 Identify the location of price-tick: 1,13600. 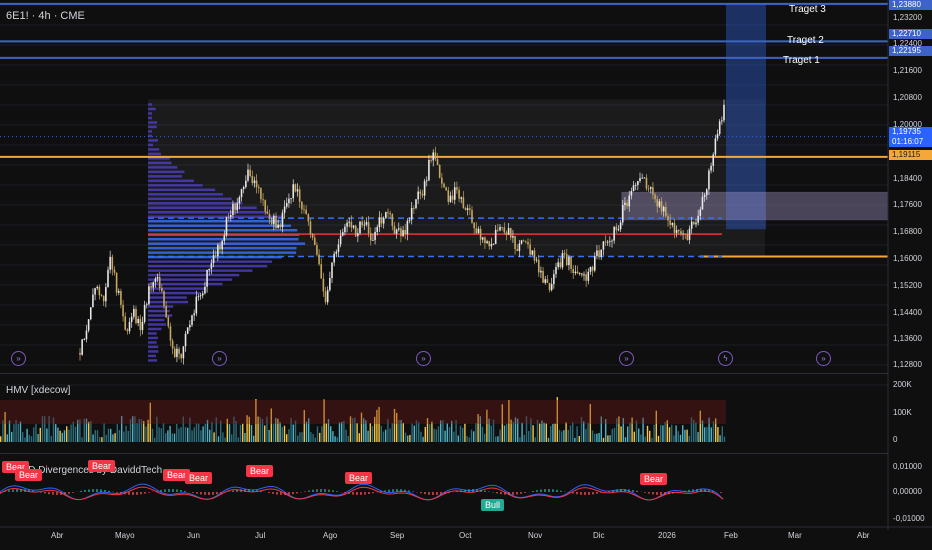
(907, 338).